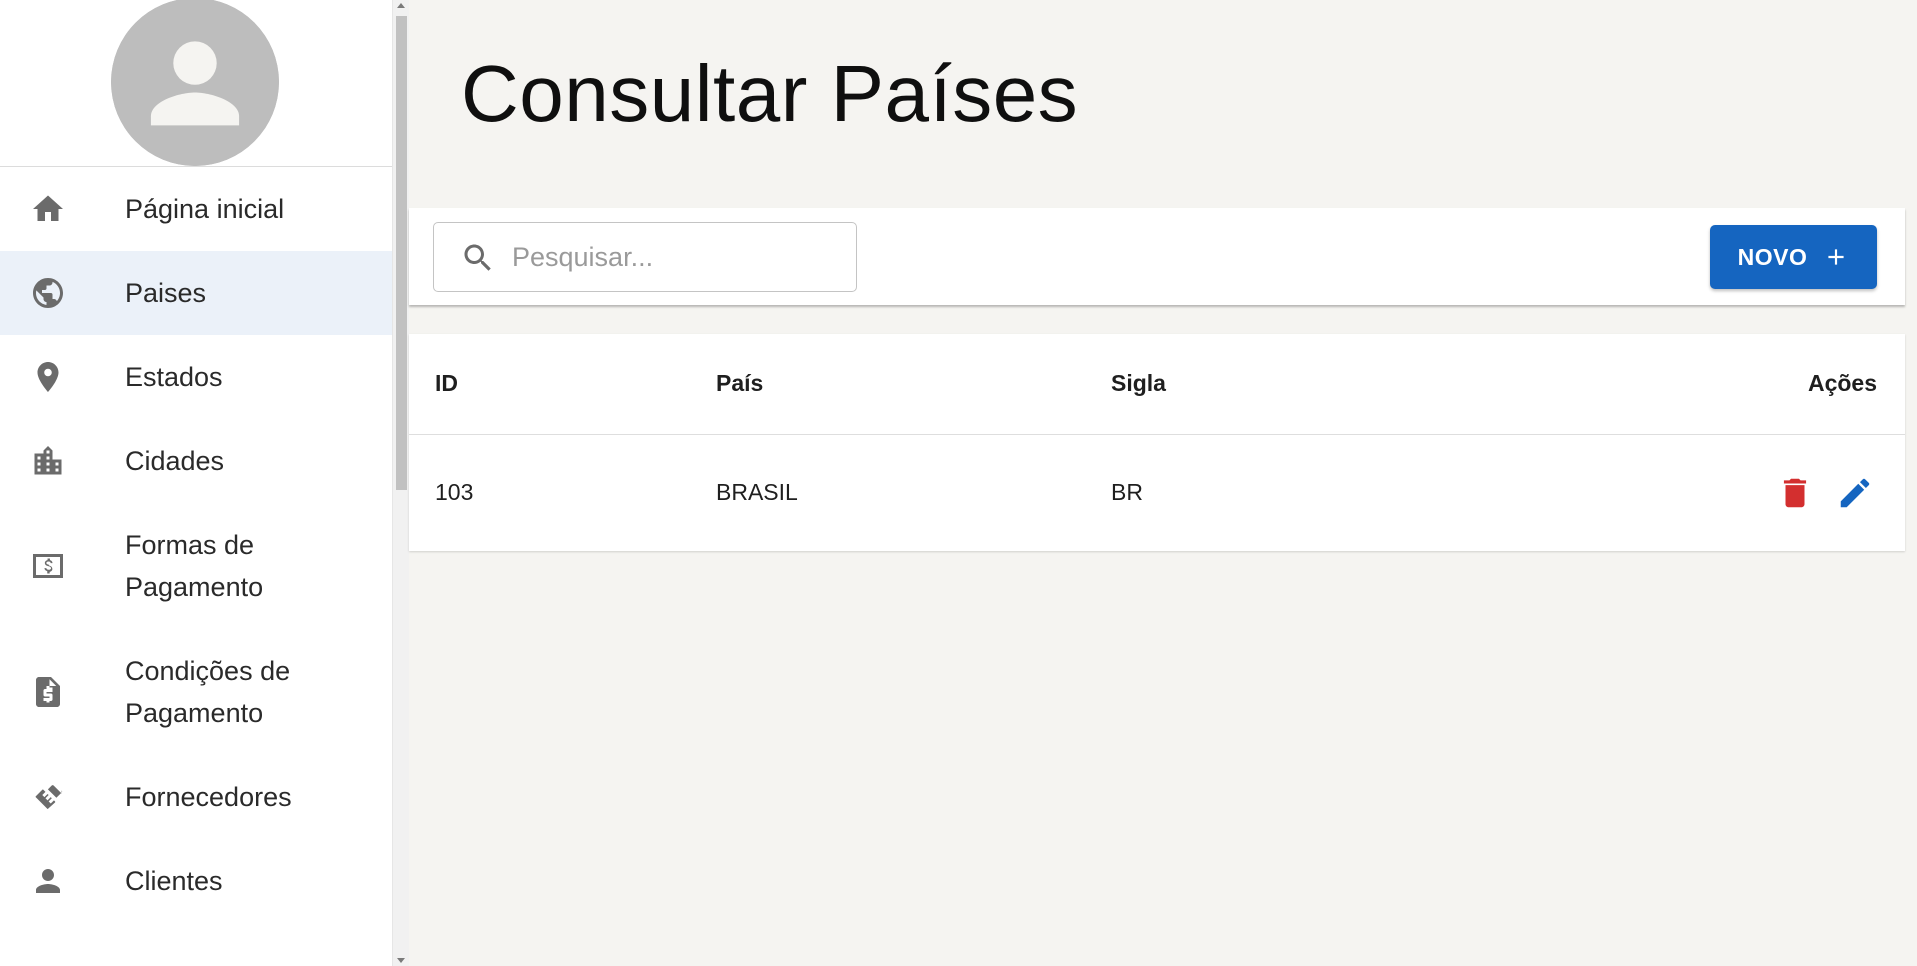  Describe the element at coordinates (174, 880) in the screenshot. I see `sidebar-item-label: Clientes` at that location.